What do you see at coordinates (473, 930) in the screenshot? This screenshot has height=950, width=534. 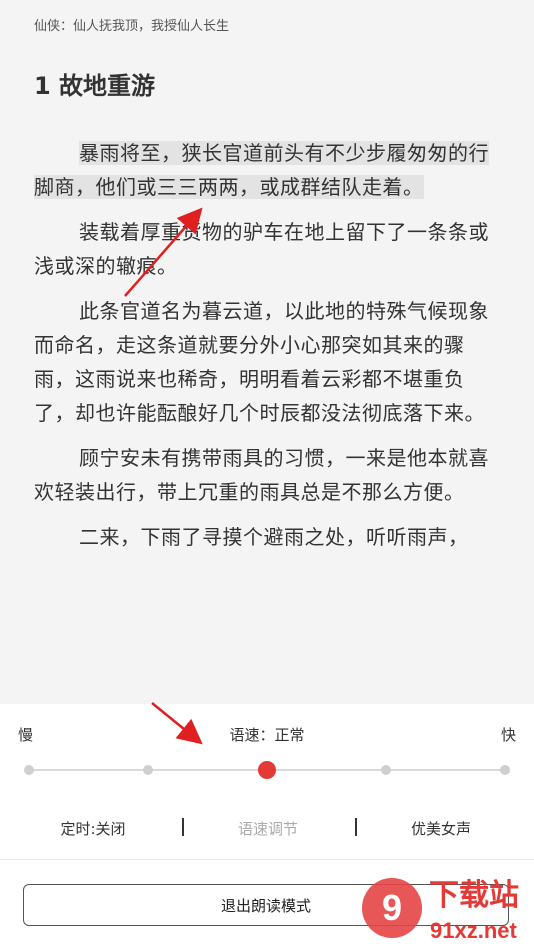 I see `watermark-domain: 91xz.net` at bounding box center [473, 930].